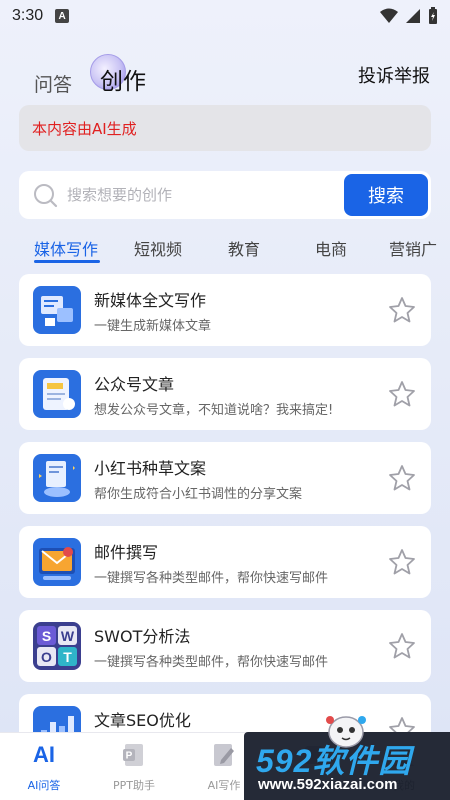 This screenshot has height=800, width=450. Describe the element at coordinates (225, 394) in the screenshot. I see `list-item: 公众号文章 想发公众号文章，不知道说啥？我来搞定!` at that location.